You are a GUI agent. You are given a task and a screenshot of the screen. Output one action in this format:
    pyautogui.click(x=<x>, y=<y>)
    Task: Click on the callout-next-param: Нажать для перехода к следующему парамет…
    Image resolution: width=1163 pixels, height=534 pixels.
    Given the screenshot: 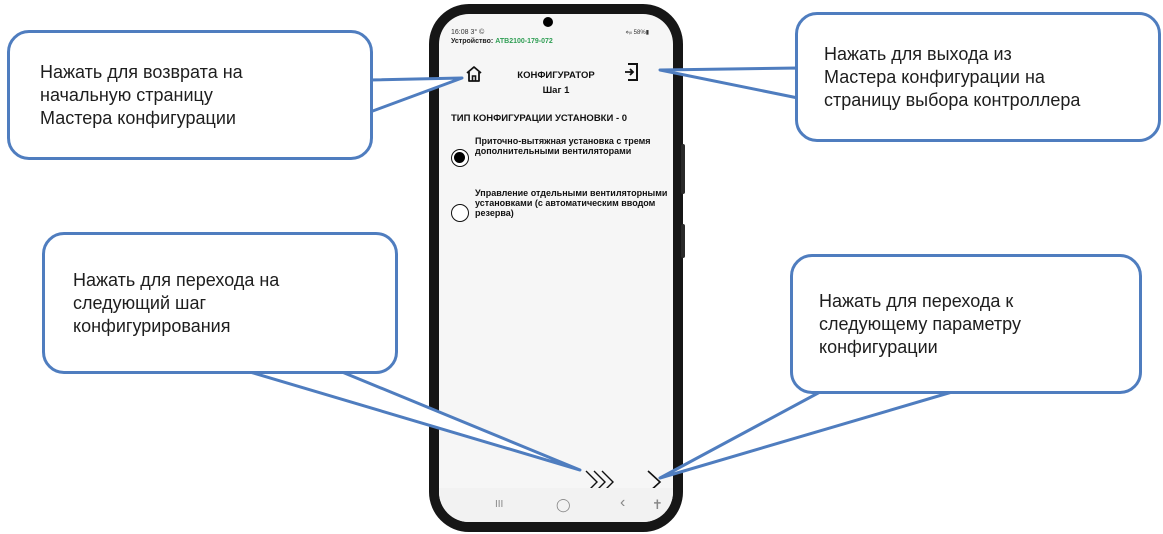 What is the action you would take?
    pyautogui.click(x=966, y=324)
    